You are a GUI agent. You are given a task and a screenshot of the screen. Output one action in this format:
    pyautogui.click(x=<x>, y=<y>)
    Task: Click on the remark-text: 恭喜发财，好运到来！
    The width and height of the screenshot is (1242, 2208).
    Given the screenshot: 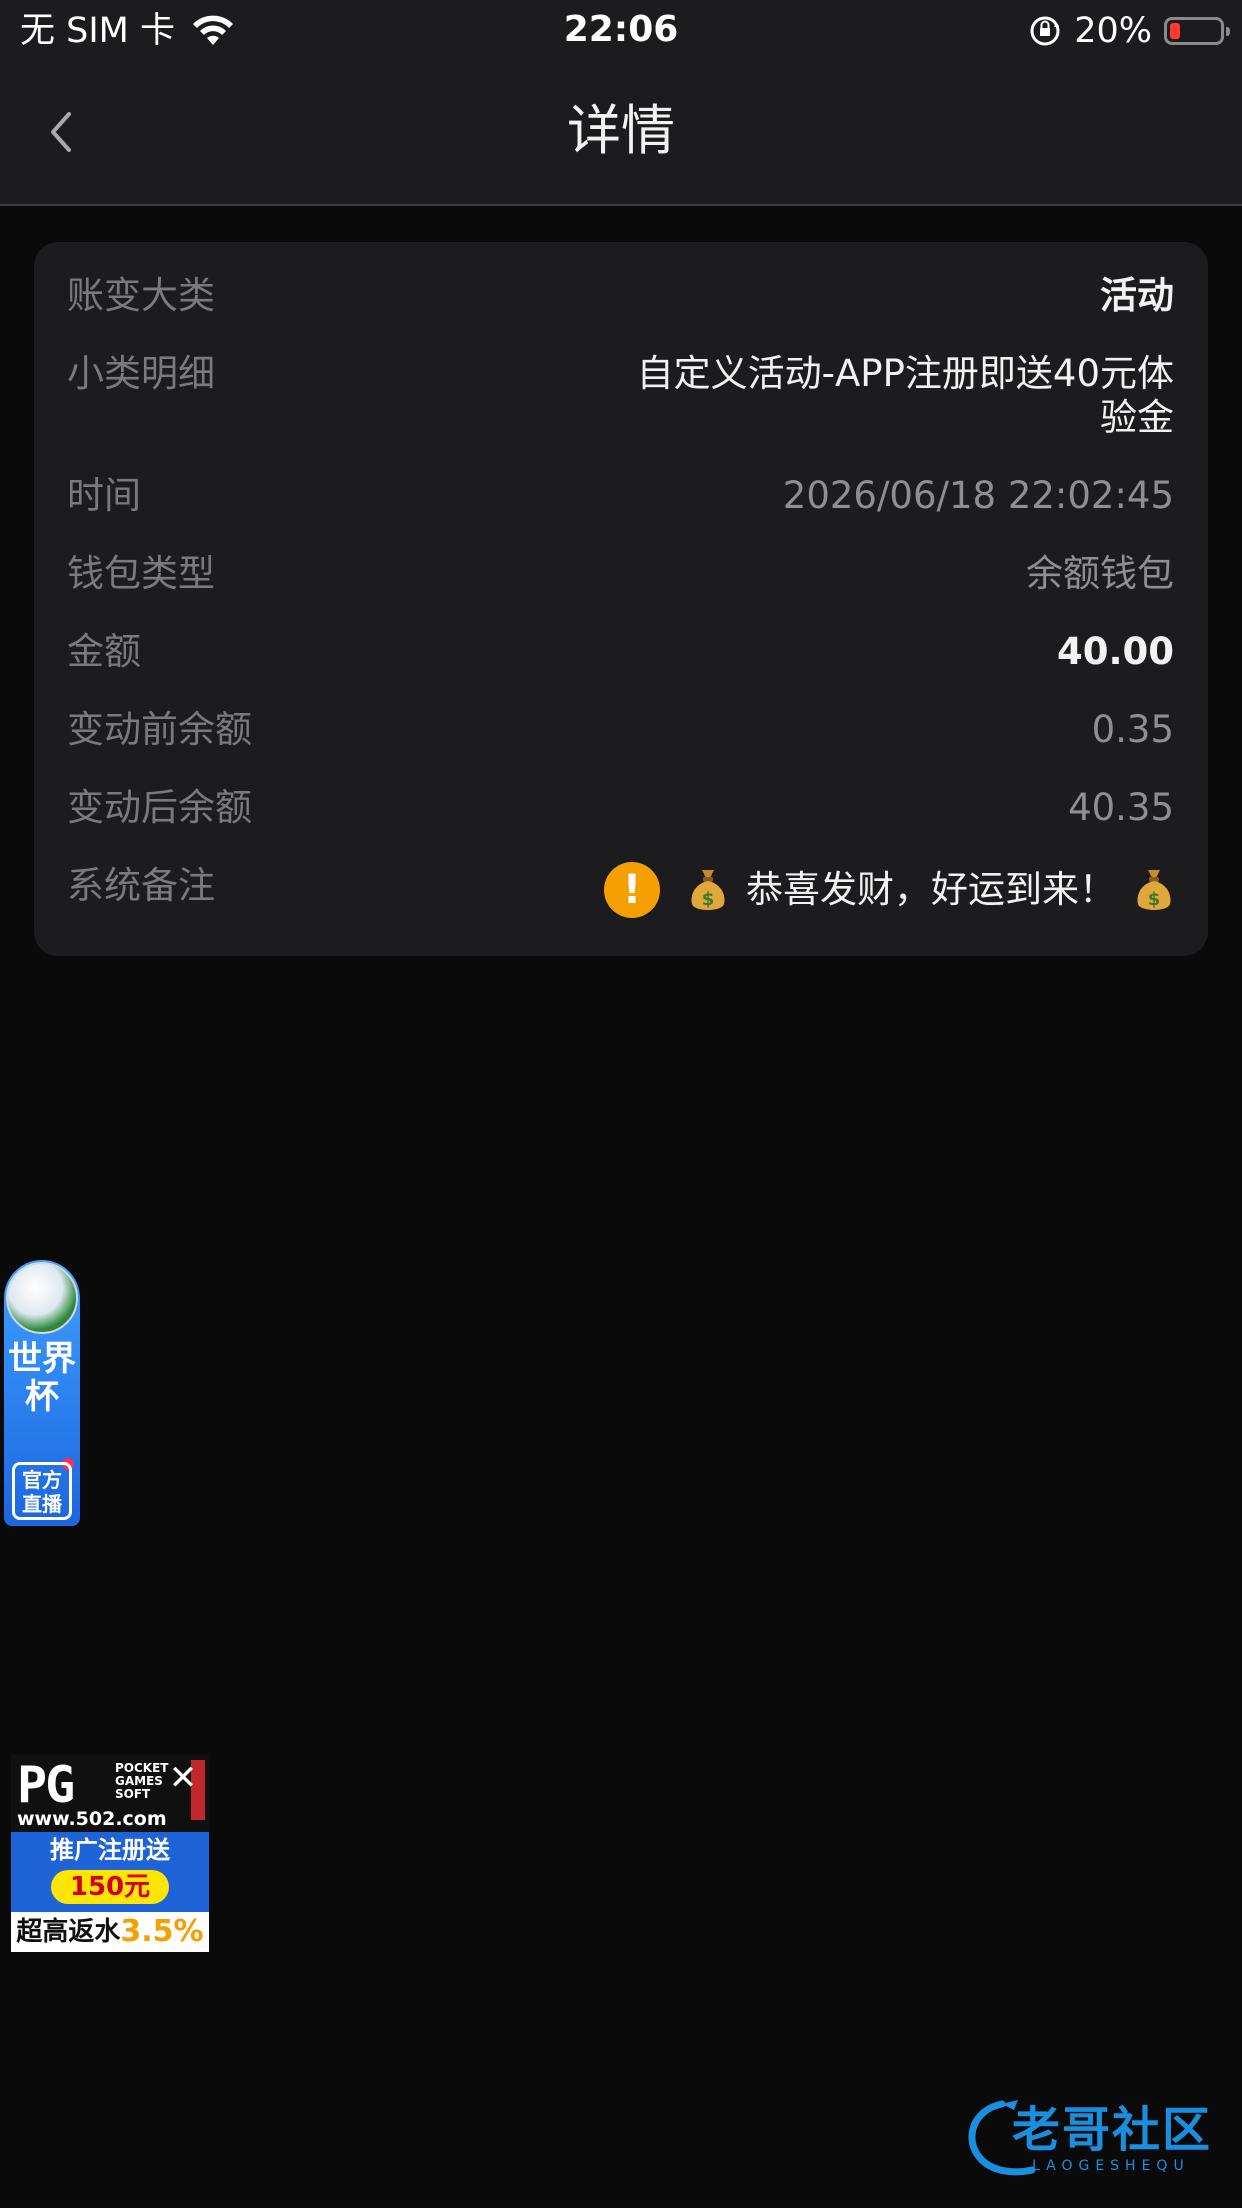 What is the action you would take?
    pyautogui.click(x=931, y=889)
    